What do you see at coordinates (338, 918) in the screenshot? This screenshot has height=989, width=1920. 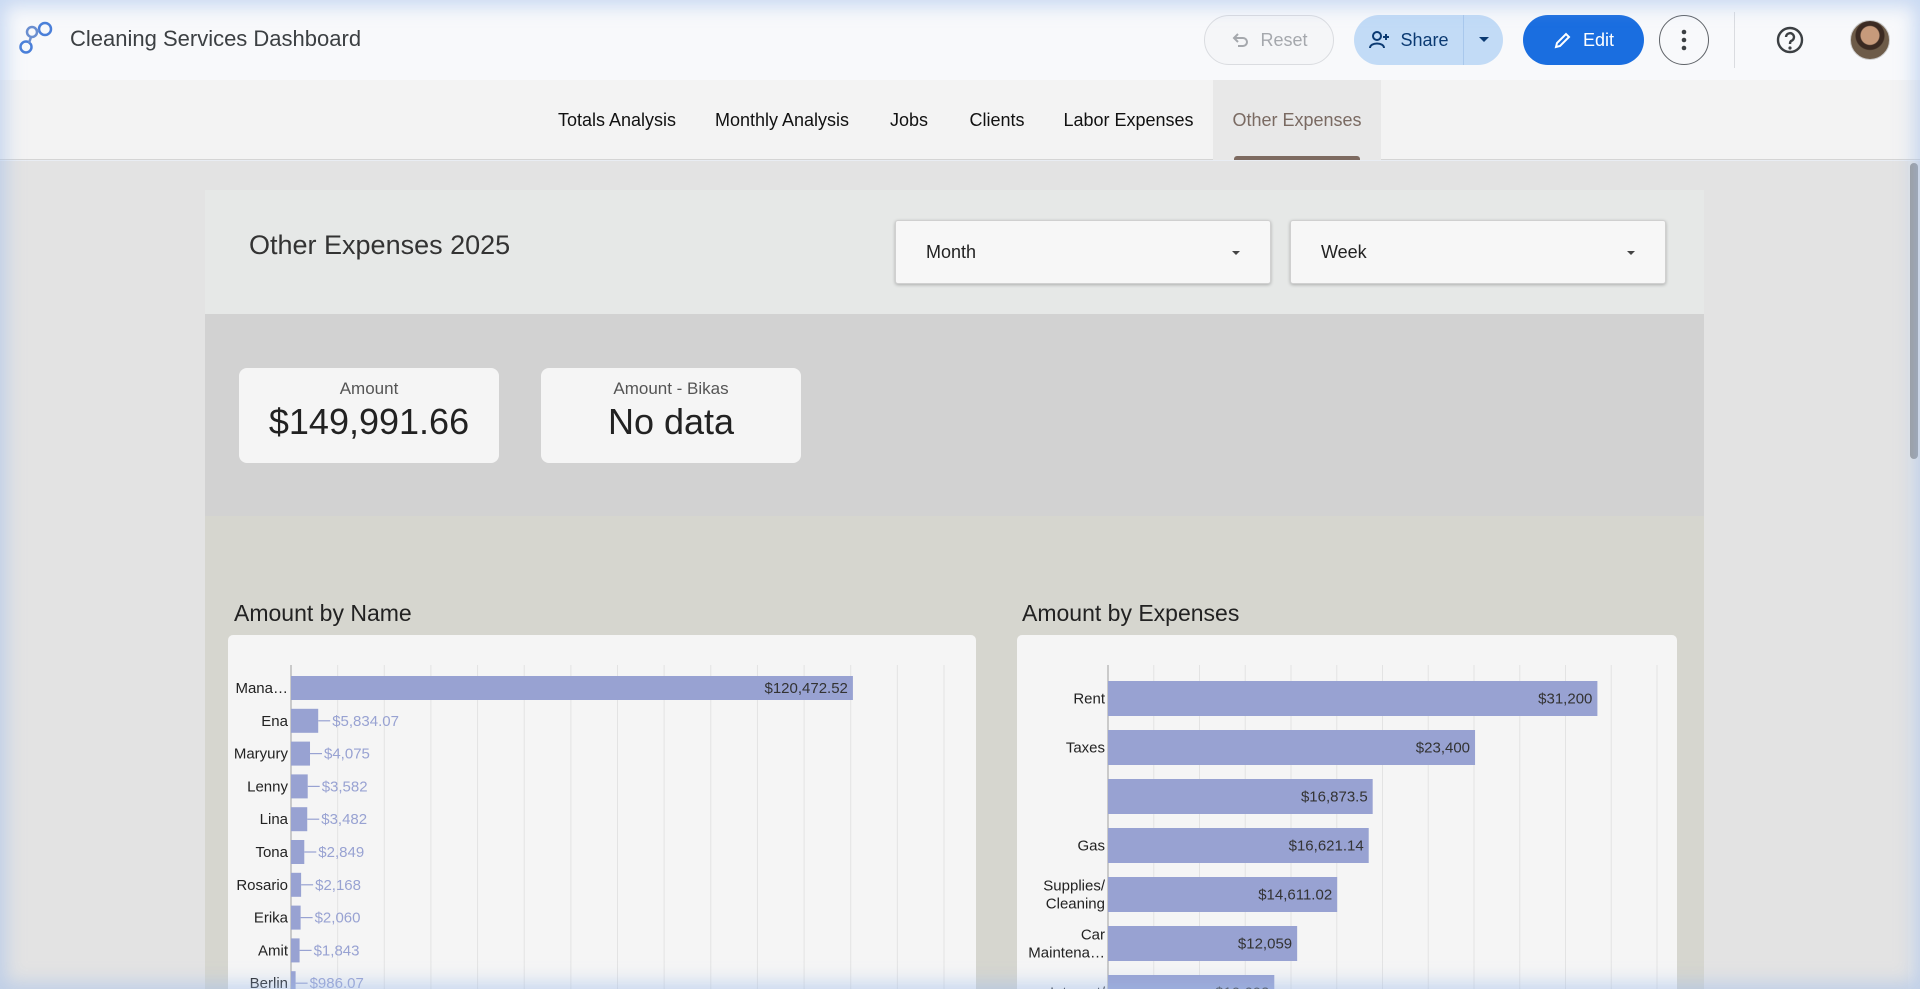 I see `data-label: $2,060` at bounding box center [338, 918].